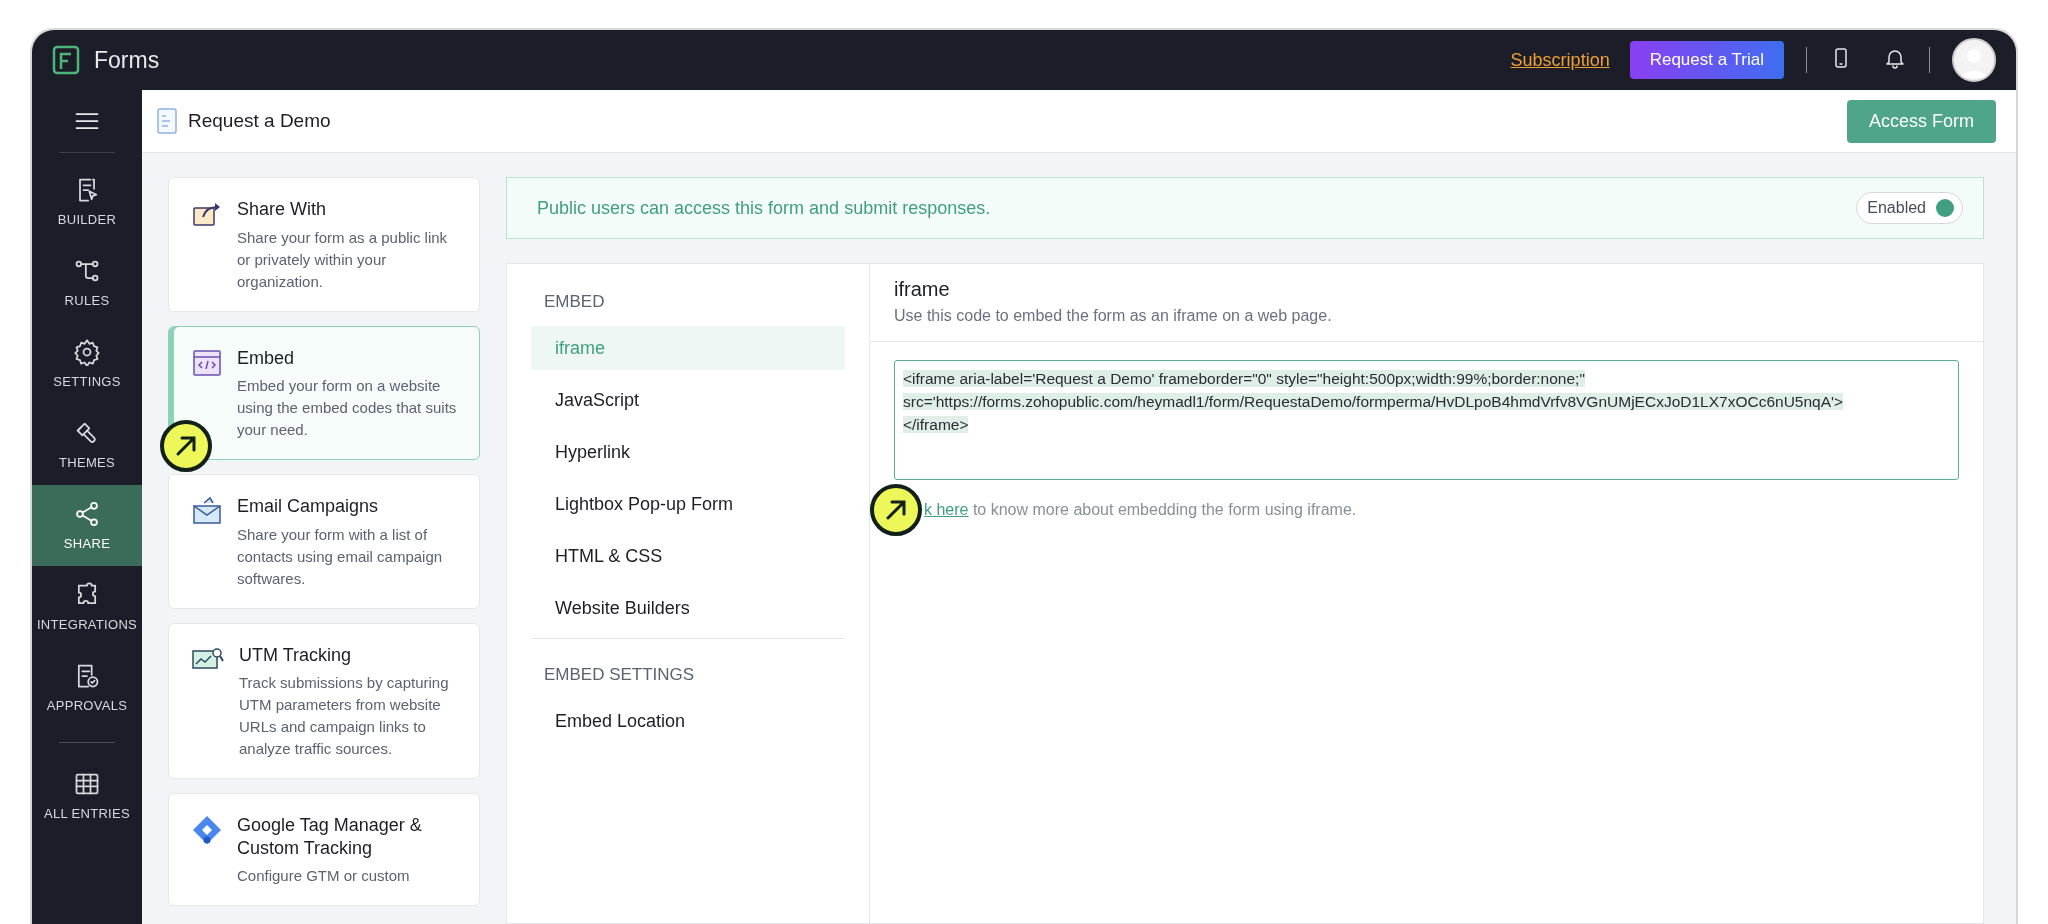 The height and width of the screenshot is (924, 2048). I want to click on sidebar-item: SHARE, so click(87, 525).